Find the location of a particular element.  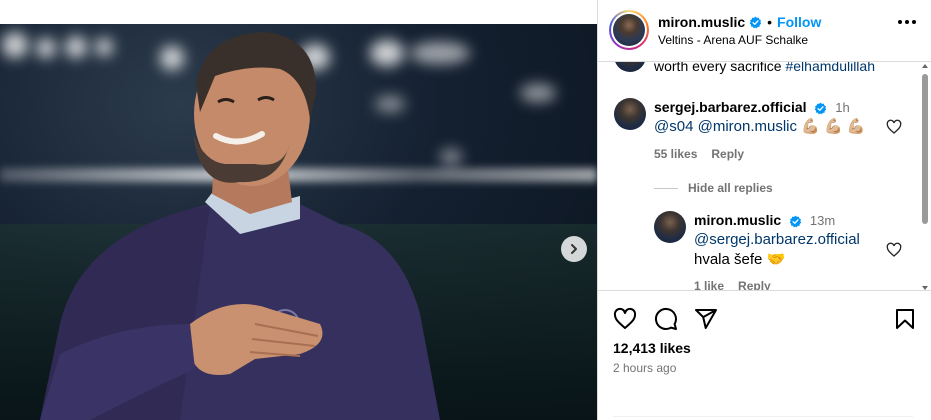

comment-partial: worth every sacrifice #elhamdulillah is located at coordinates (764, 69).